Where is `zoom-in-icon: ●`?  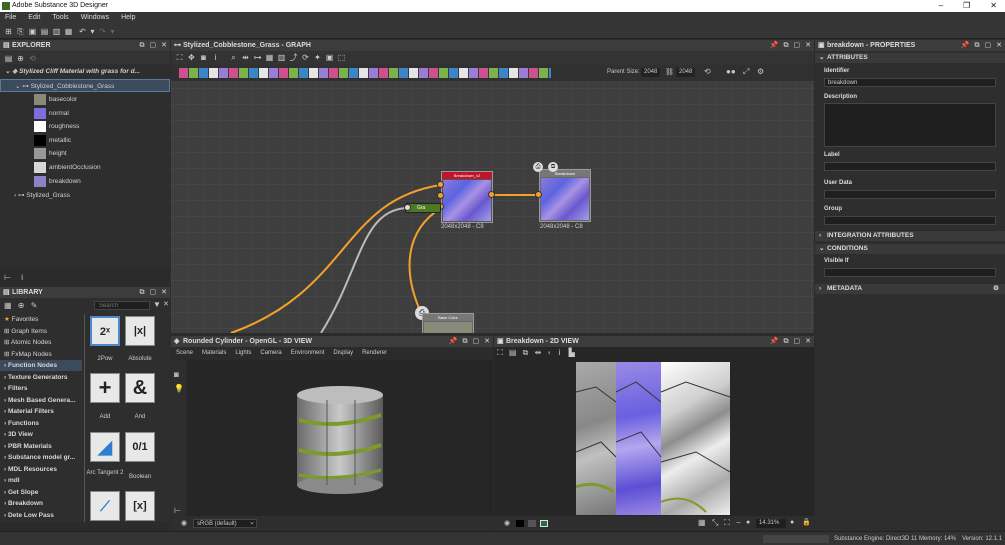 zoom-in-icon: ● is located at coordinates (792, 522).